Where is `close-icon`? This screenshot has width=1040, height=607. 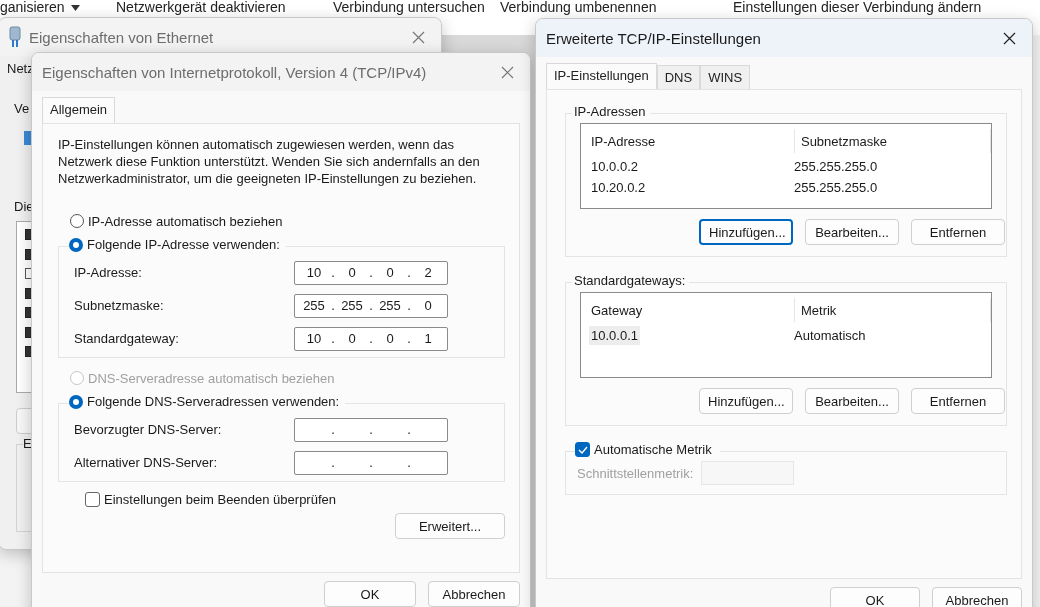
close-icon is located at coordinates (1009, 38).